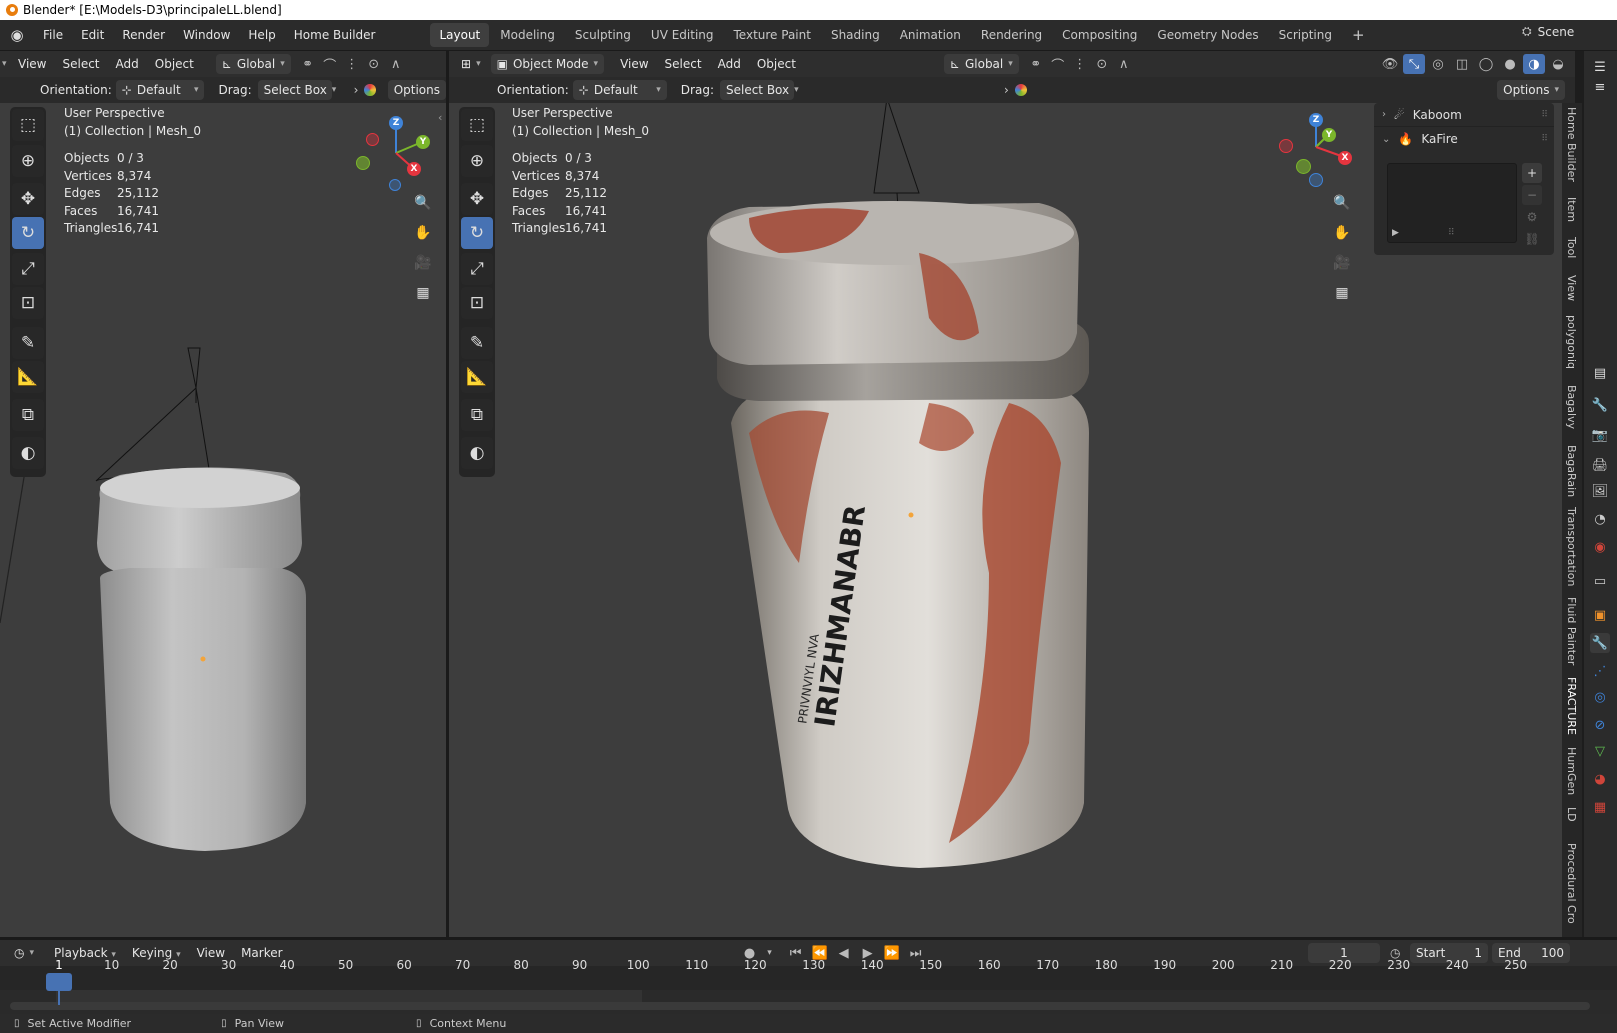  I want to click on cursor-tool-icon: ⊕, so click(477, 161).